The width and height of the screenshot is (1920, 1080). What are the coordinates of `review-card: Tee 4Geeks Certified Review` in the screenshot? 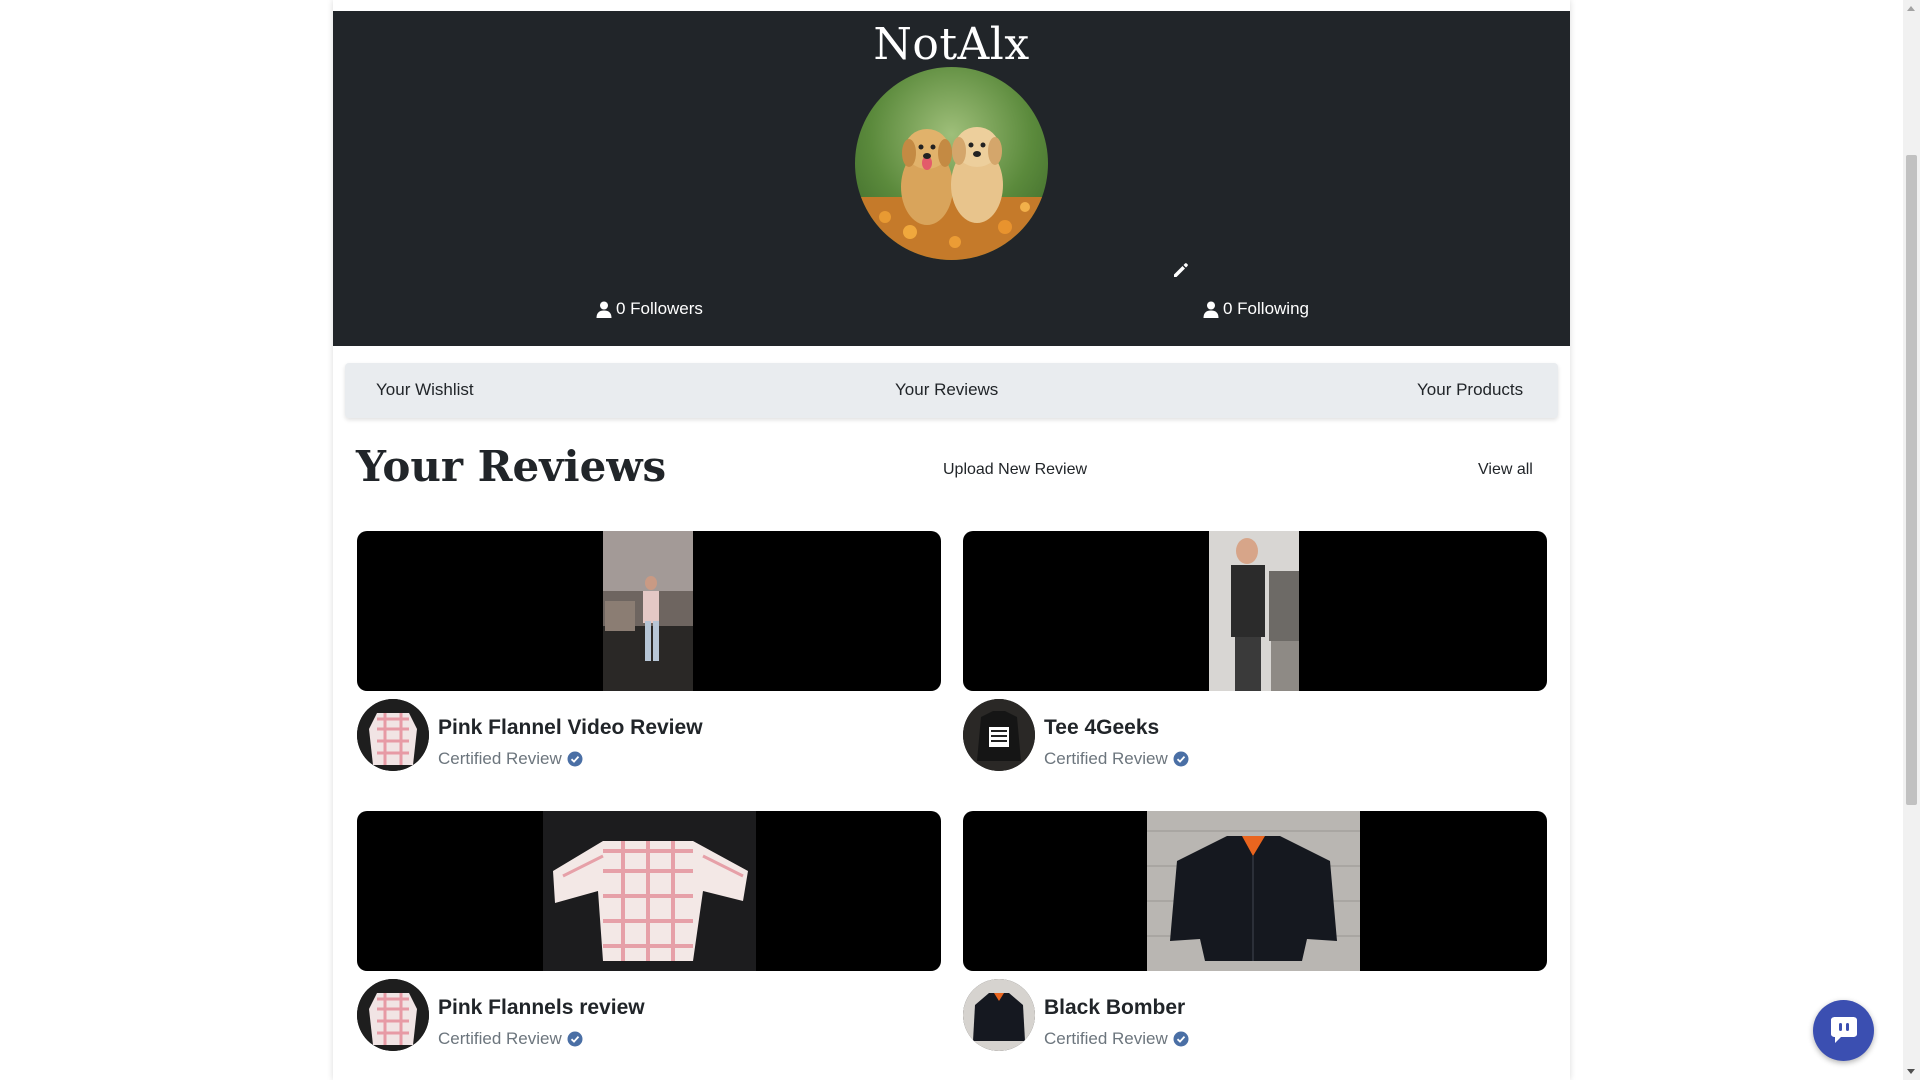 It's located at (1255, 655).